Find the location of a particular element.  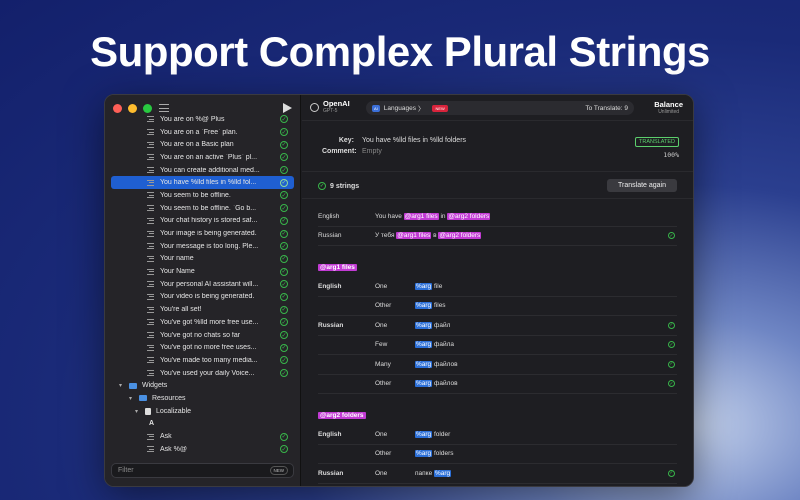

sidebar-string-item: You've got no more free uses... ✓ is located at coordinates (202, 347).